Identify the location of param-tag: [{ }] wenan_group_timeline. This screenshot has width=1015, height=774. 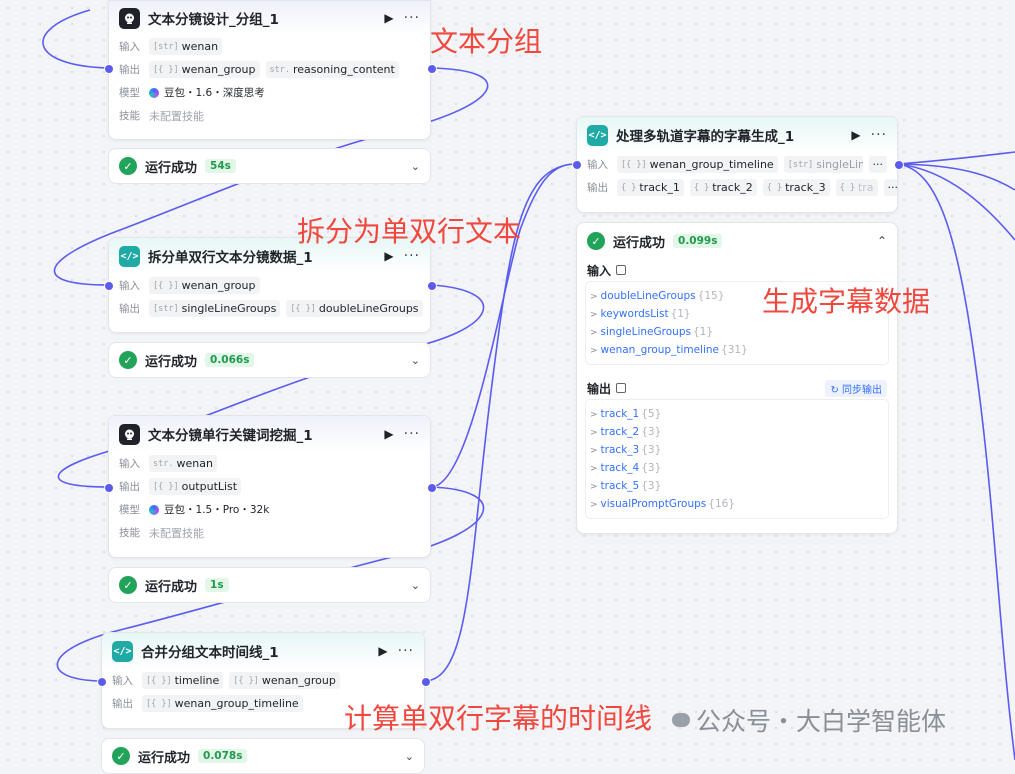
(222, 703).